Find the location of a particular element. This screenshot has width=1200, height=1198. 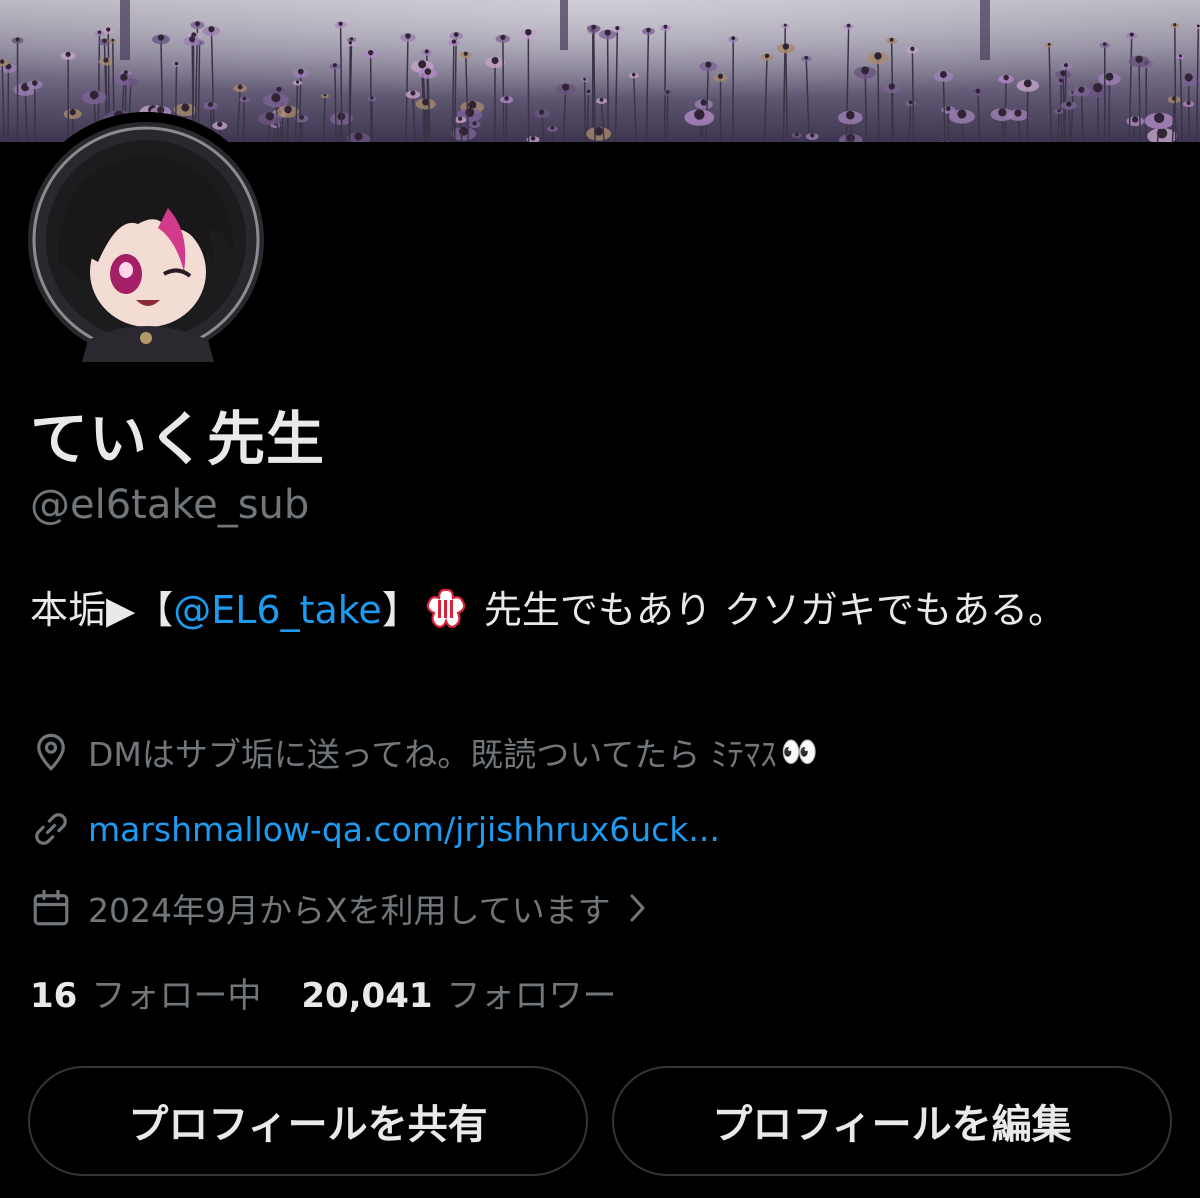

following-stat: 16 フォロー中 is located at coordinates (145, 992).